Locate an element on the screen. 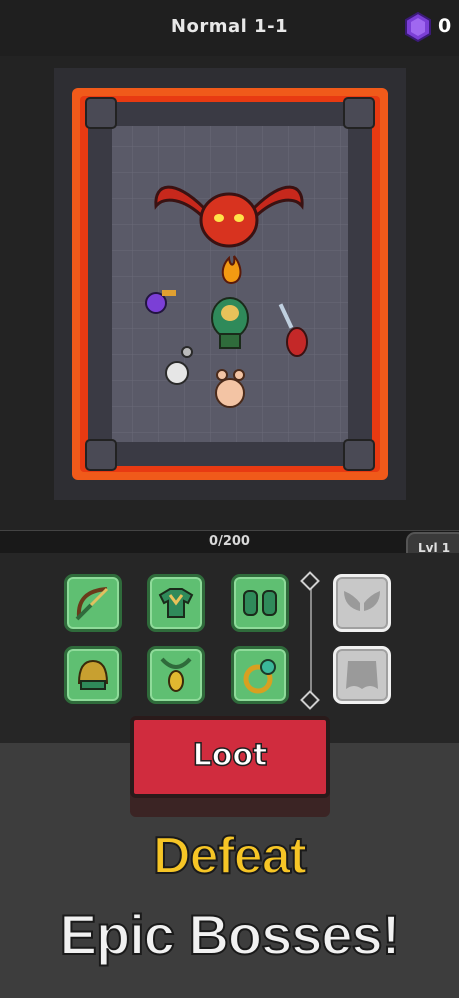 This screenshot has width=459, height=998. equip-slot-gloves is located at coordinates (260, 603).